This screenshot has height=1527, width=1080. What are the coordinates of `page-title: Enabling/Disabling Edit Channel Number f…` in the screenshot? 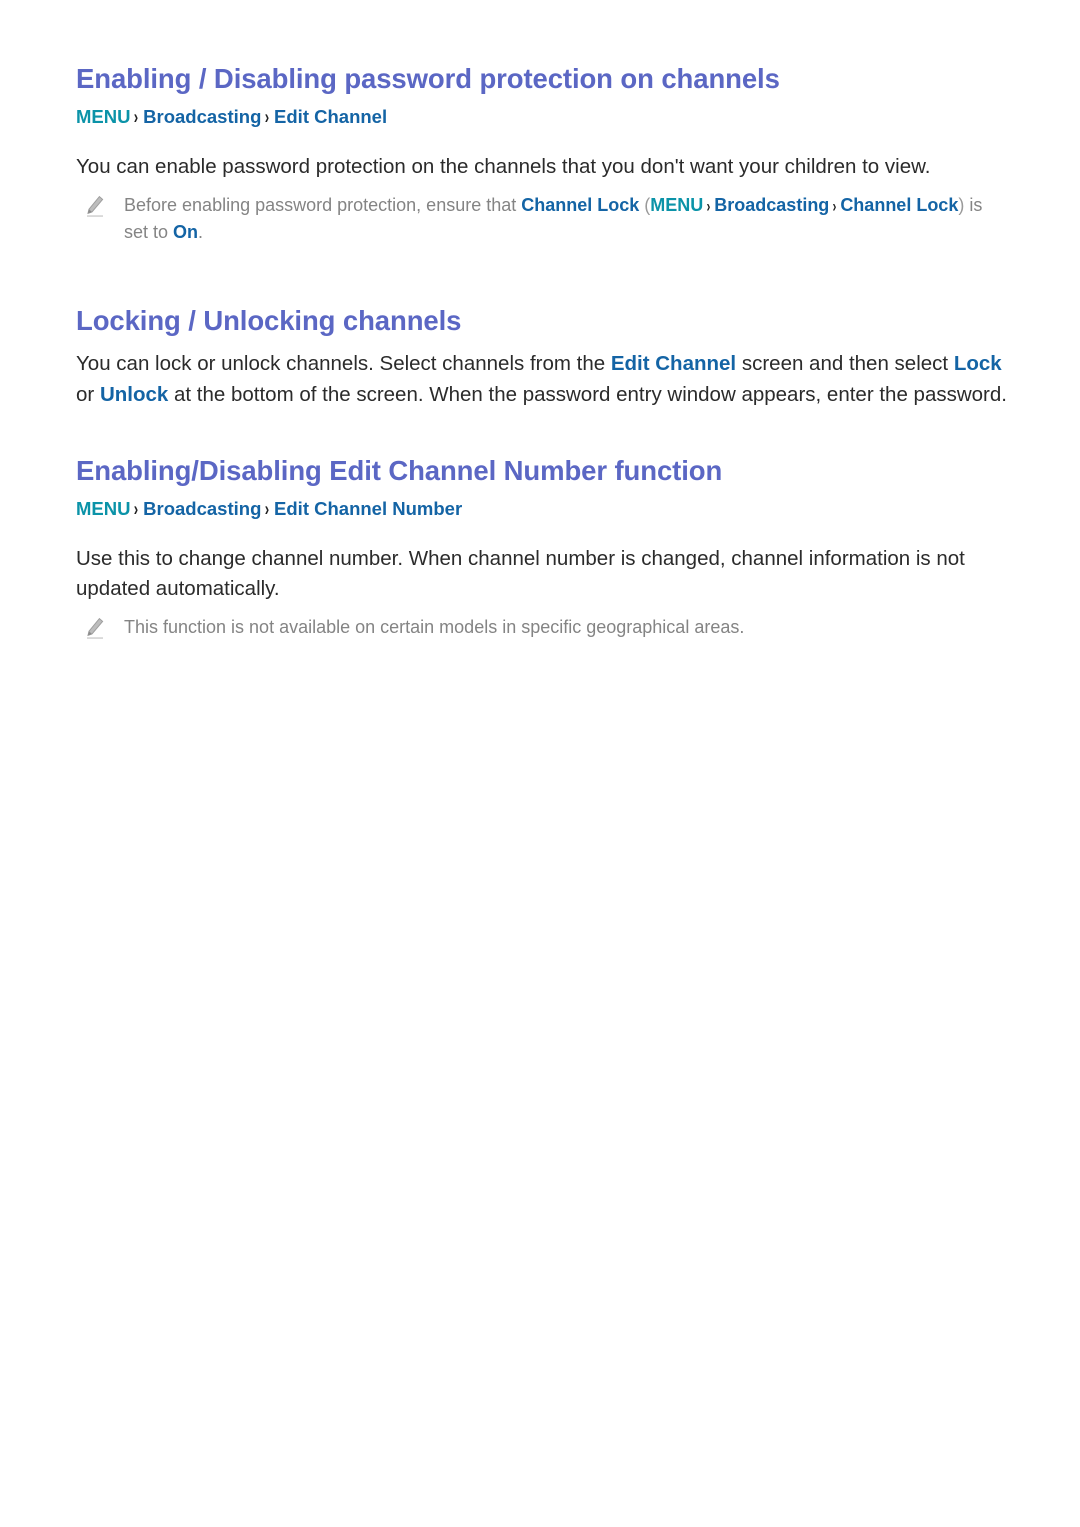 It's located at (399, 471).